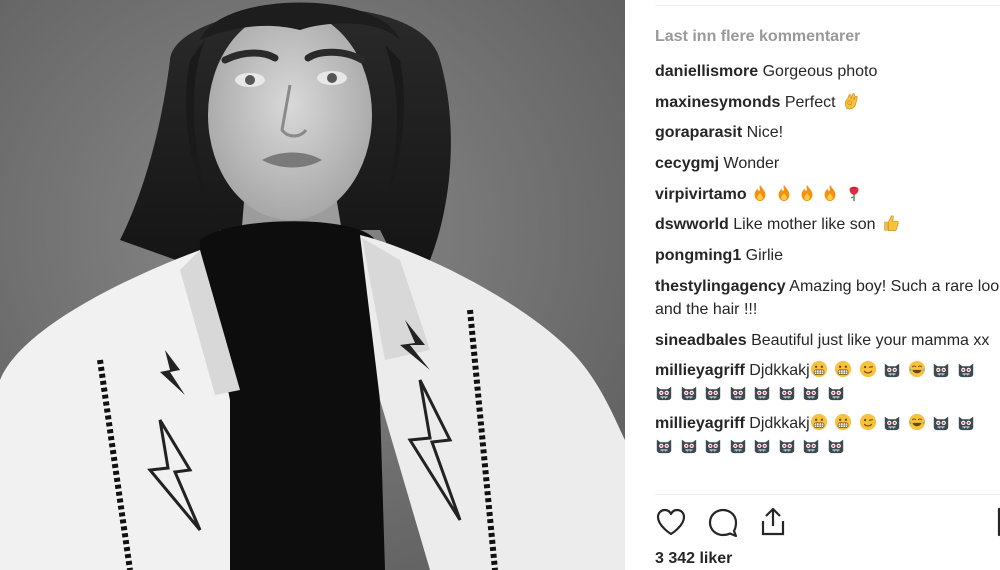  What do you see at coordinates (701, 194) in the screenshot?
I see `comment-username: virpivirtamo` at bounding box center [701, 194].